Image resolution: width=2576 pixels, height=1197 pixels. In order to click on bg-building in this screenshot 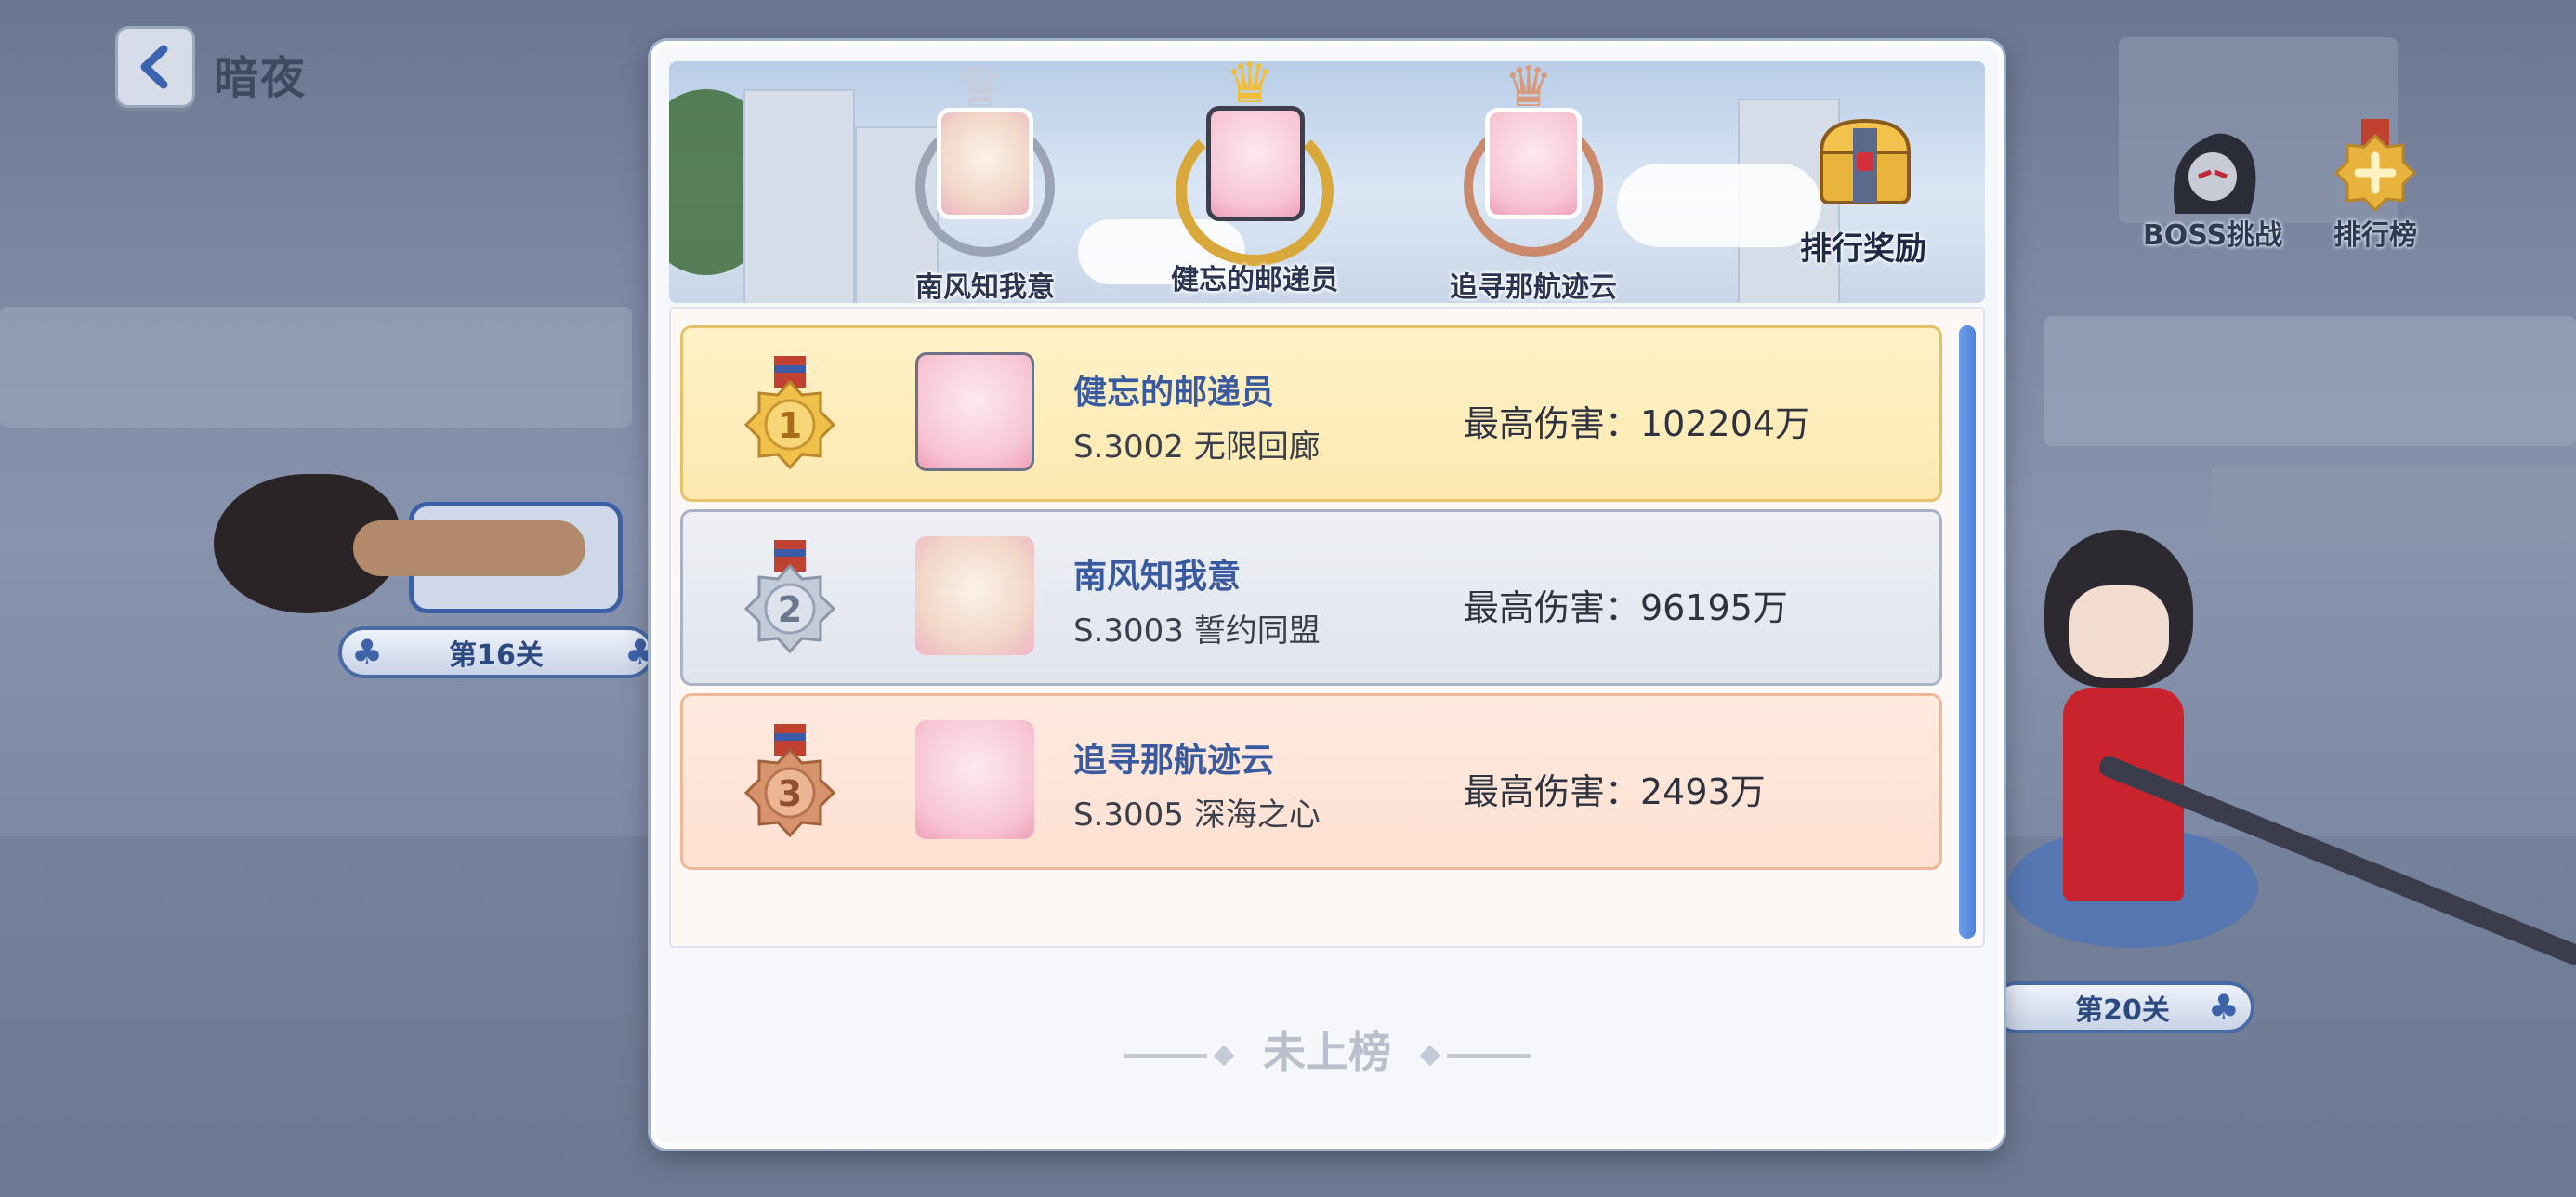, I will do `click(799, 196)`.